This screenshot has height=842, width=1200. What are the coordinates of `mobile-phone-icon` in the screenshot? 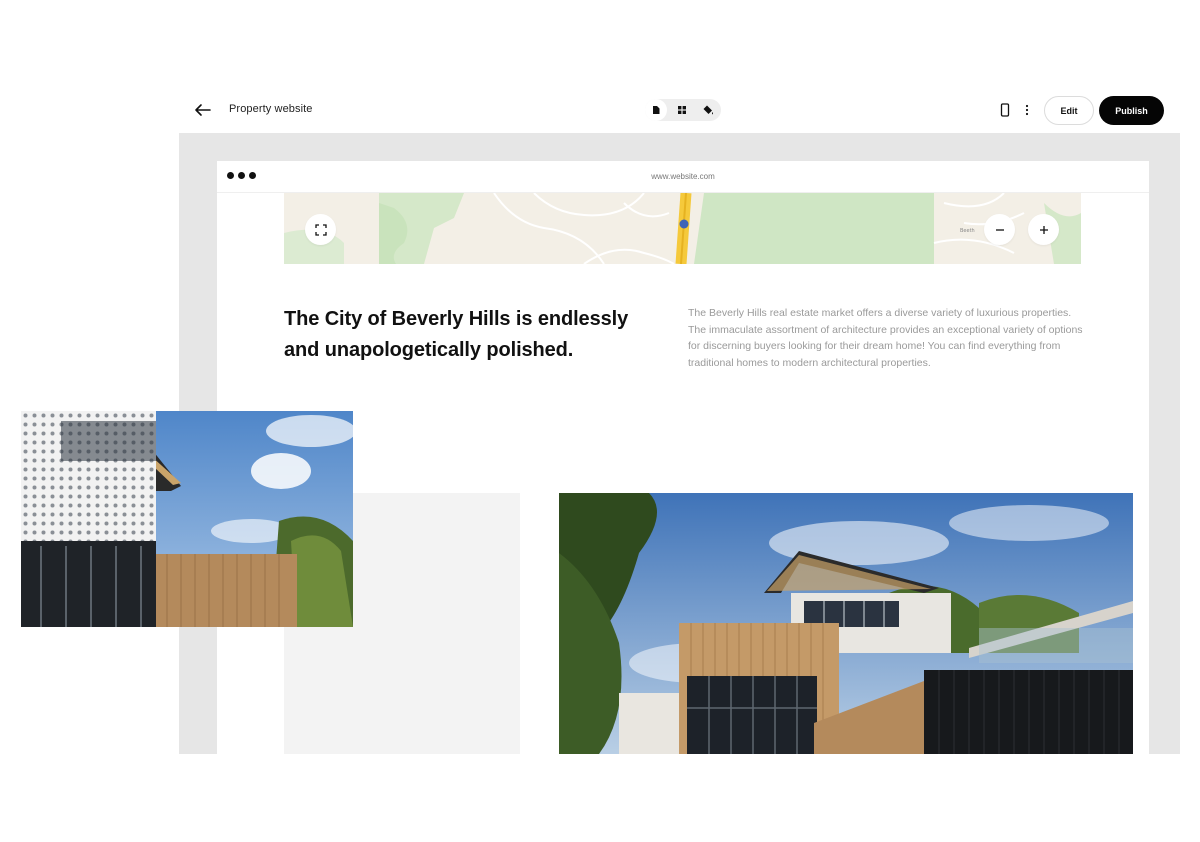 It's located at (1005, 110).